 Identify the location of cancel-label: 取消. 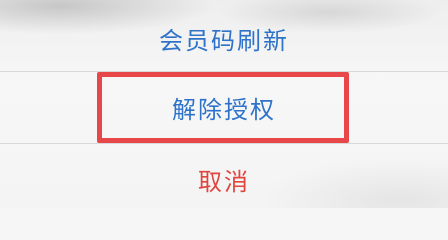
(224, 181).